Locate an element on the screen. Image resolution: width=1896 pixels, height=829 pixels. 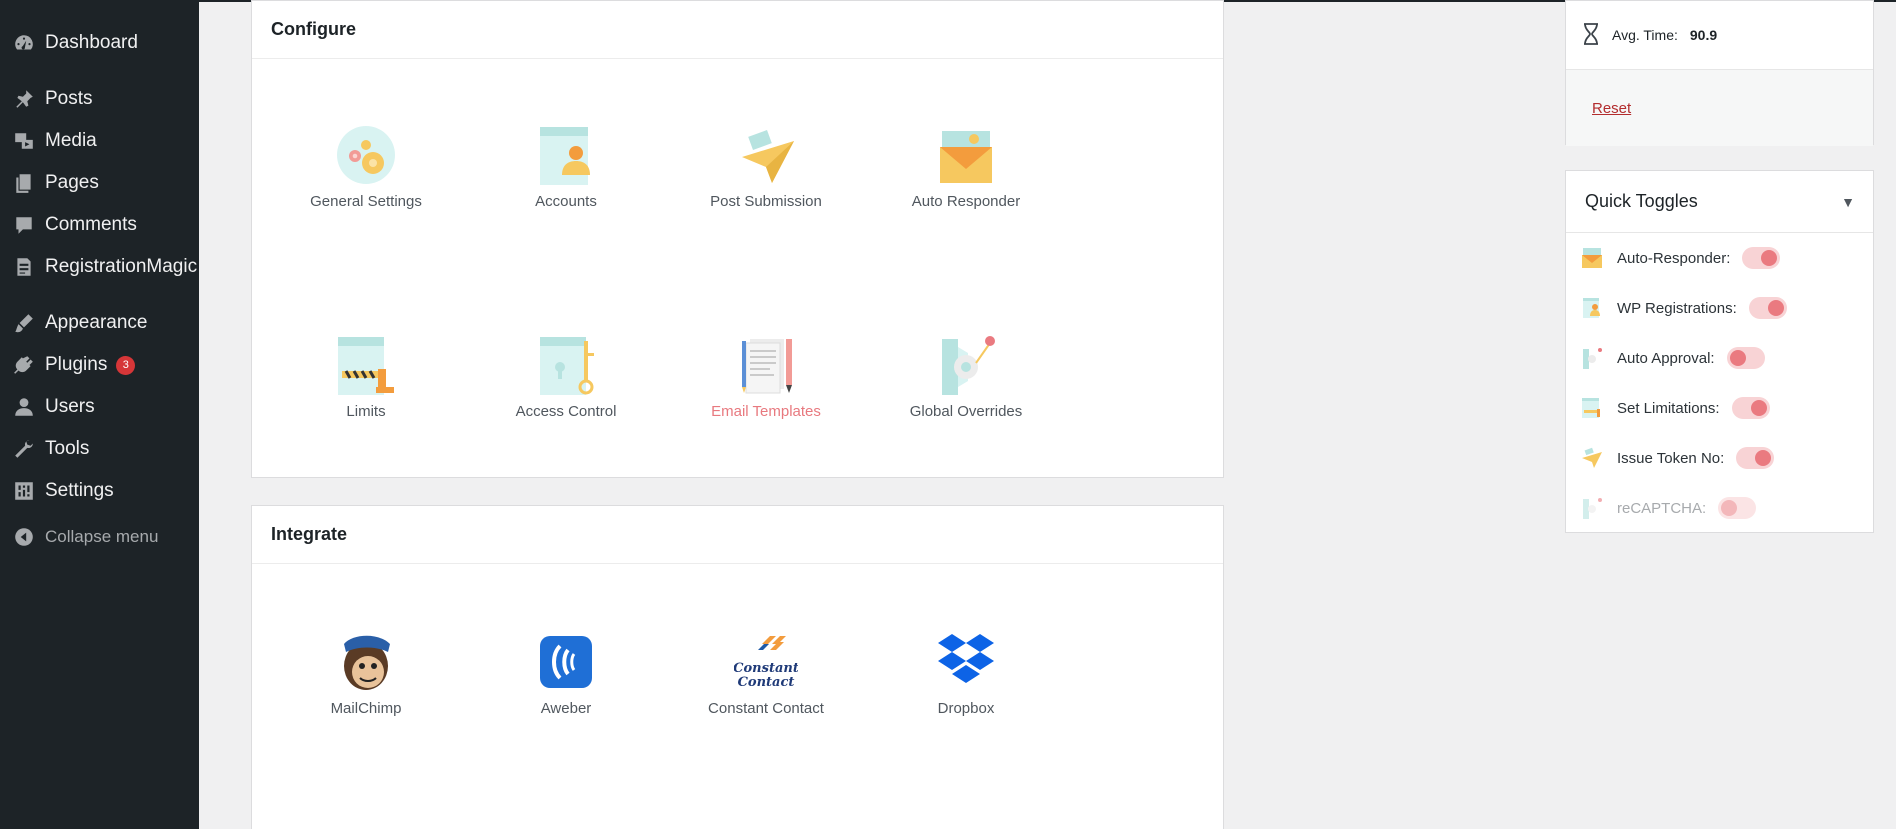
tile-label: General Settings is located at coordinates (366, 201).